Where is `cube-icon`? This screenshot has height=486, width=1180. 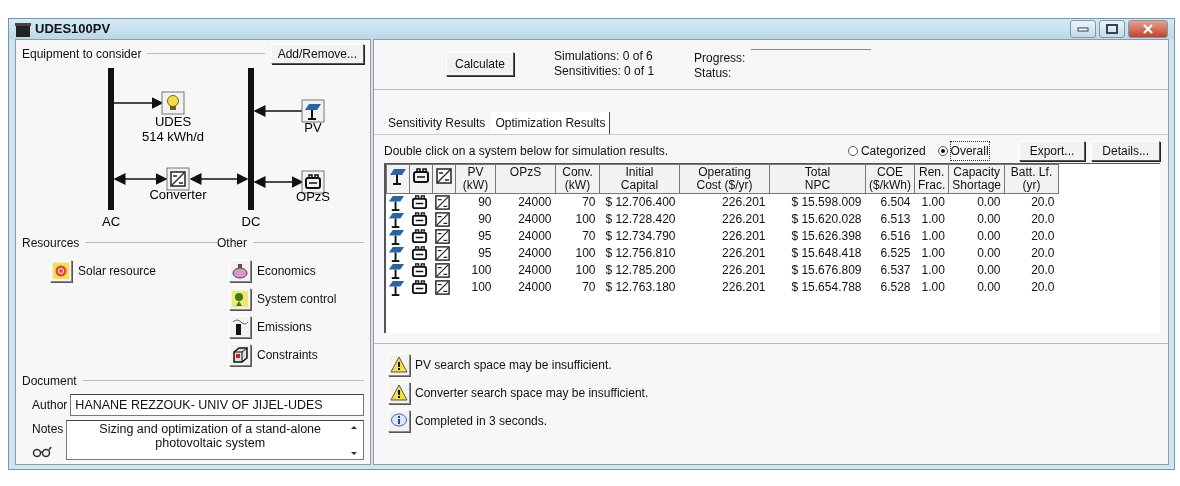 cube-icon is located at coordinates (240, 354).